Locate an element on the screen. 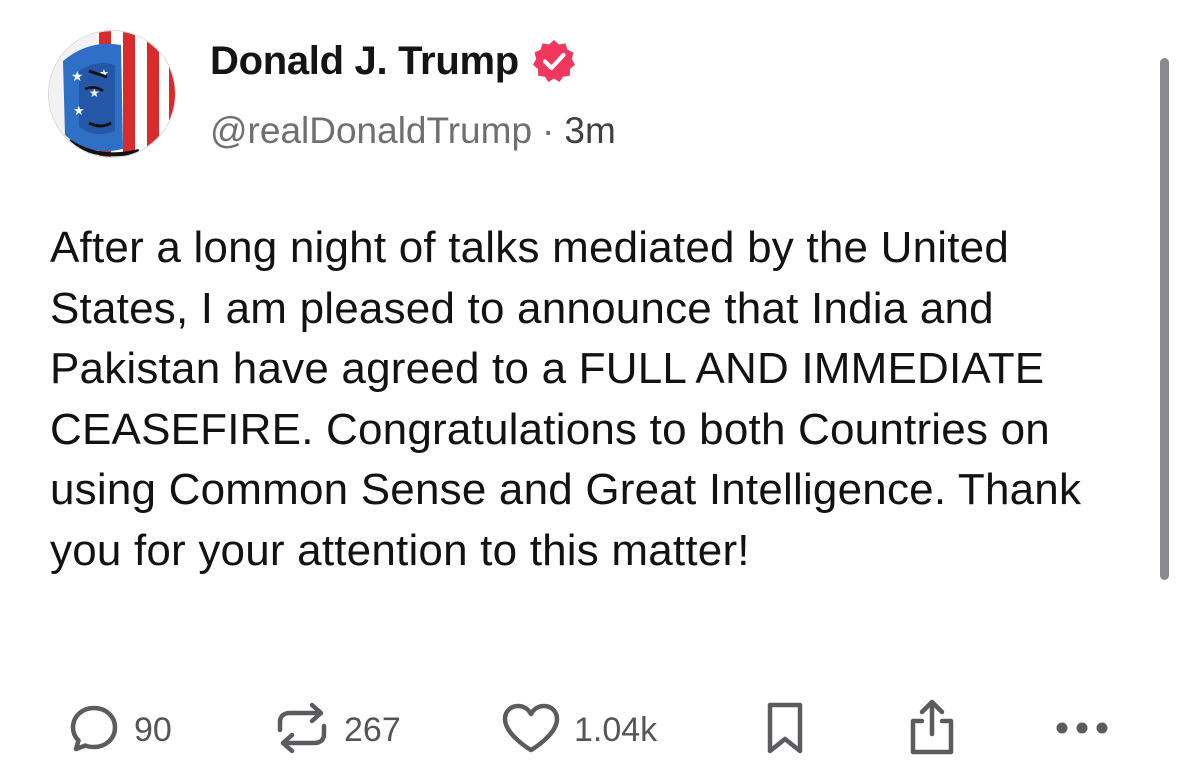 This screenshot has height=781, width=1179. reply-icon is located at coordinates (94, 730).